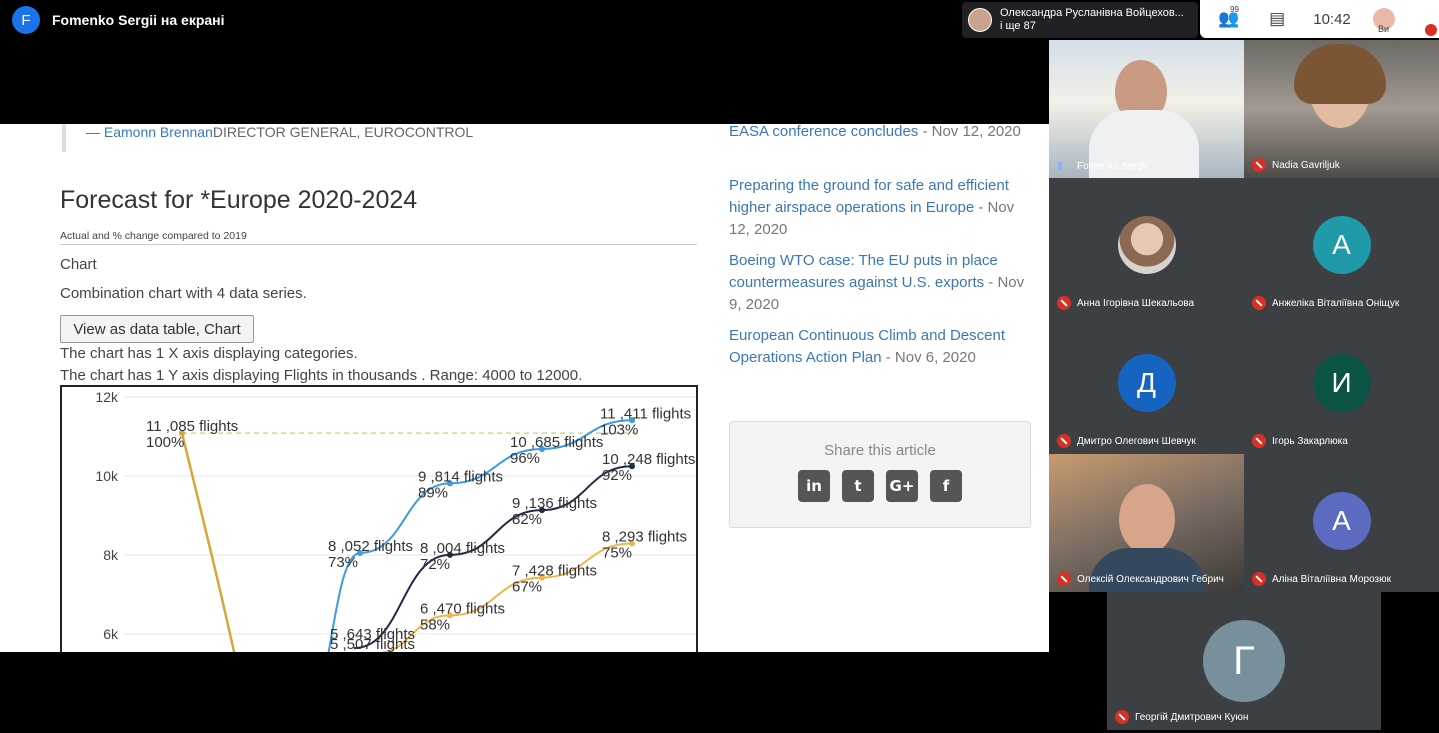  What do you see at coordinates (1136, 303) in the screenshot?
I see `participant-name-text: Анна Ігорівна Шекальова` at bounding box center [1136, 303].